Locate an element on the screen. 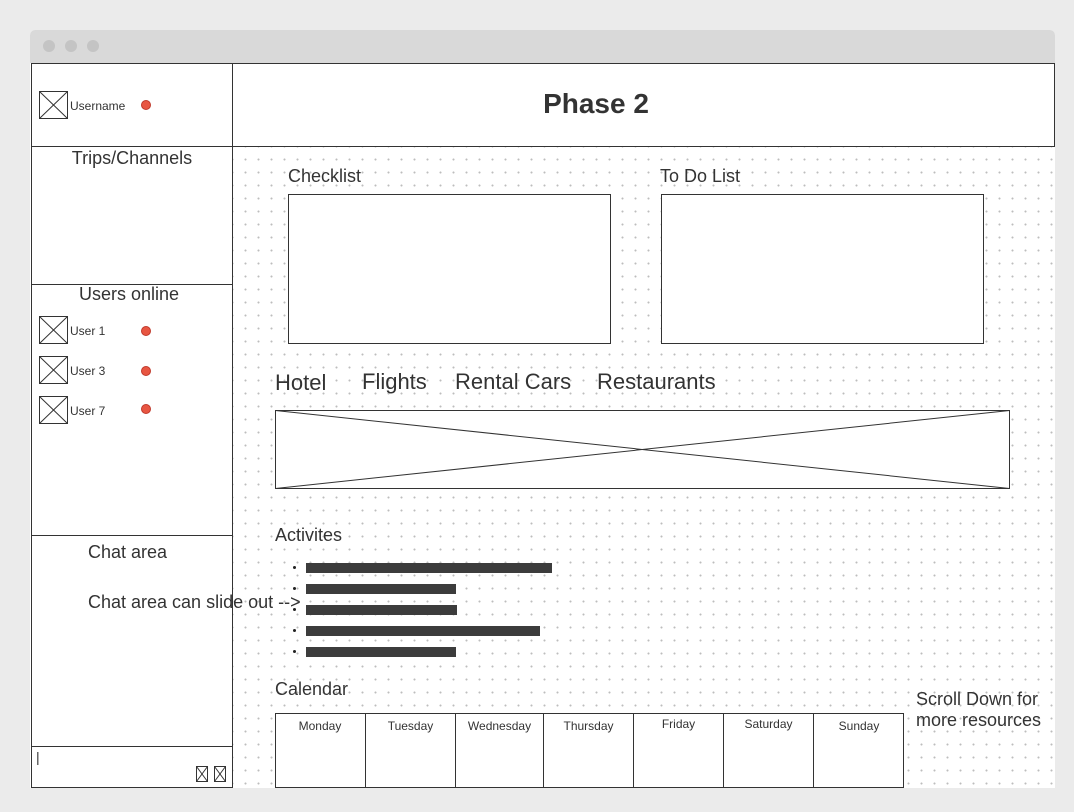 The height and width of the screenshot is (812, 1074). chat-area-heading: Chat area is located at coordinates (128, 552).